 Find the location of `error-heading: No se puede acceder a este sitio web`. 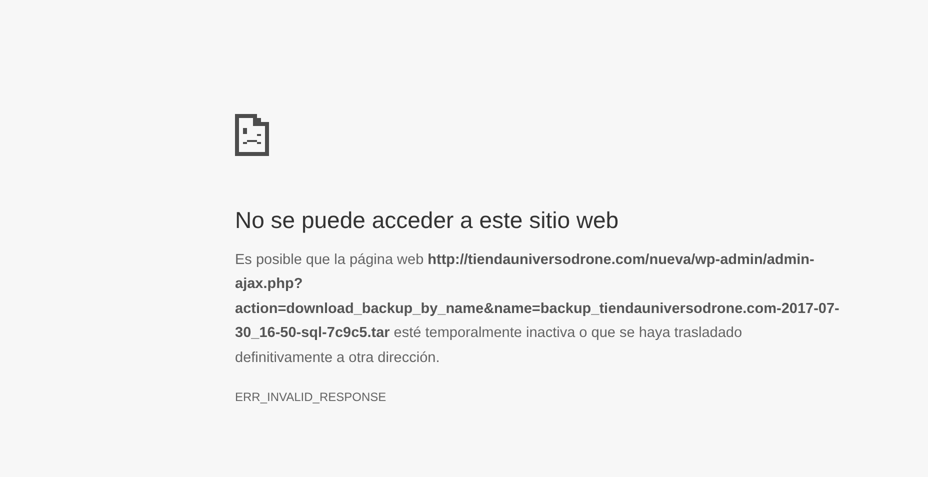

error-heading: No se puede acceder a este sitio web is located at coordinates (427, 220).